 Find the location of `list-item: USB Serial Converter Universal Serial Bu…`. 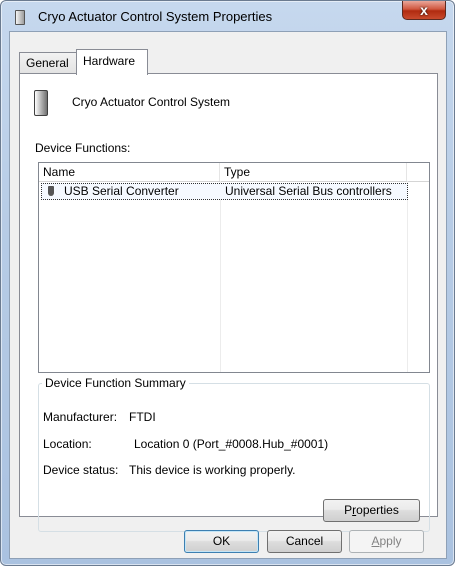

list-item: USB Serial Converter Universal Serial Bu… is located at coordinates (224, 191).